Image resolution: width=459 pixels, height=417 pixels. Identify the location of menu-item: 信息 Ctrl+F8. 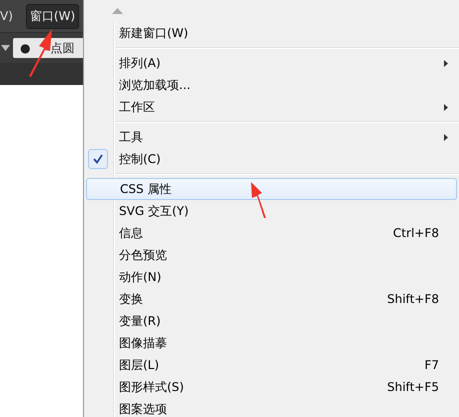
(271, 233).